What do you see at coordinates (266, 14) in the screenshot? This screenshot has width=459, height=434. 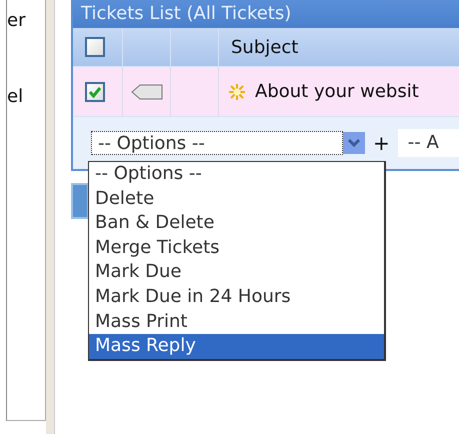 I see `panel-title: Tickets List (All Tickets)` at bounding box center [266, 14].